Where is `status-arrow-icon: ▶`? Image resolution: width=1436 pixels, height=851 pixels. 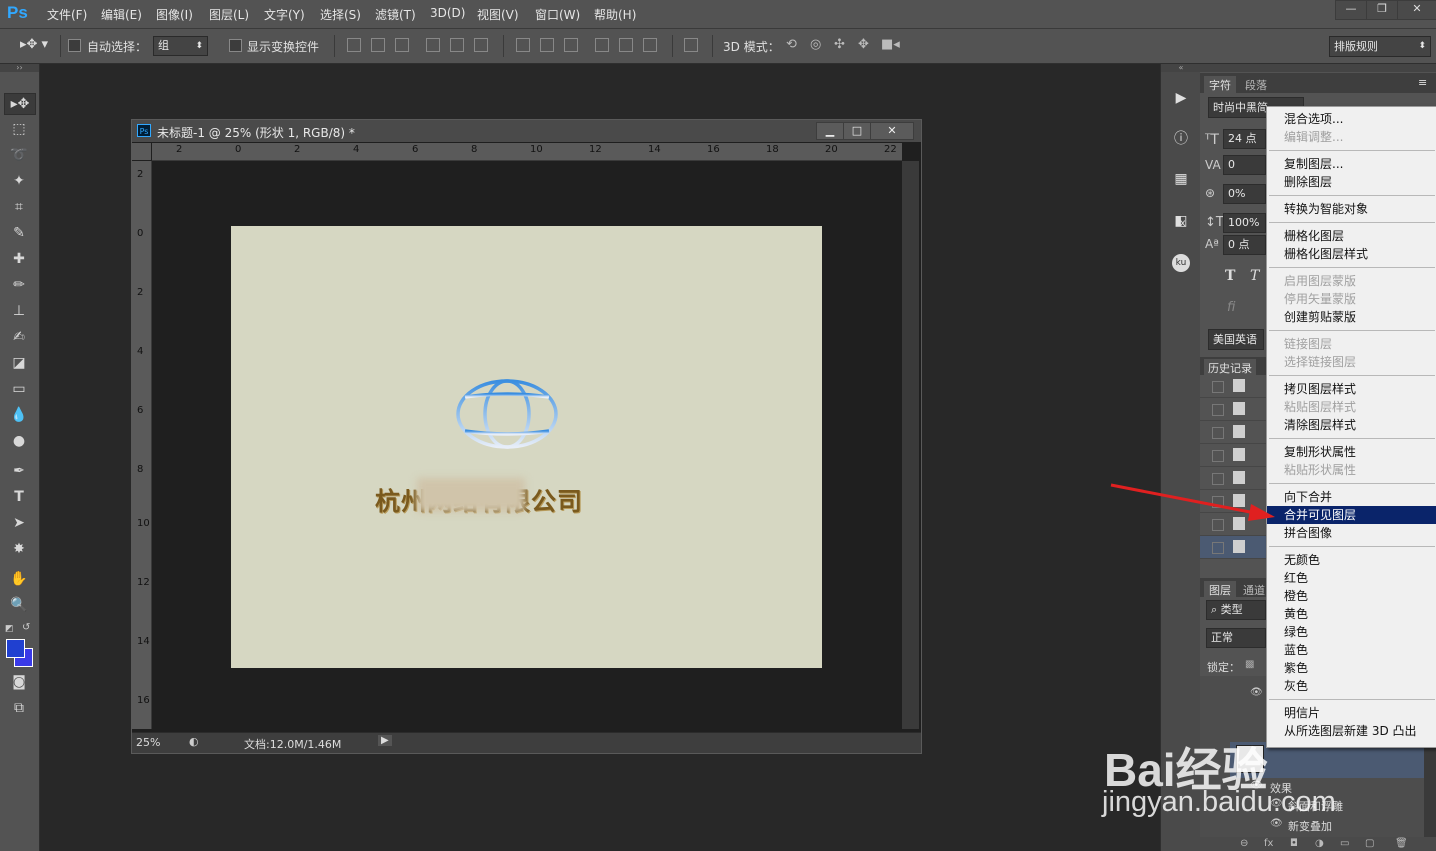
status-arrow-icon: ▶ is located at coordinates (385, 740).